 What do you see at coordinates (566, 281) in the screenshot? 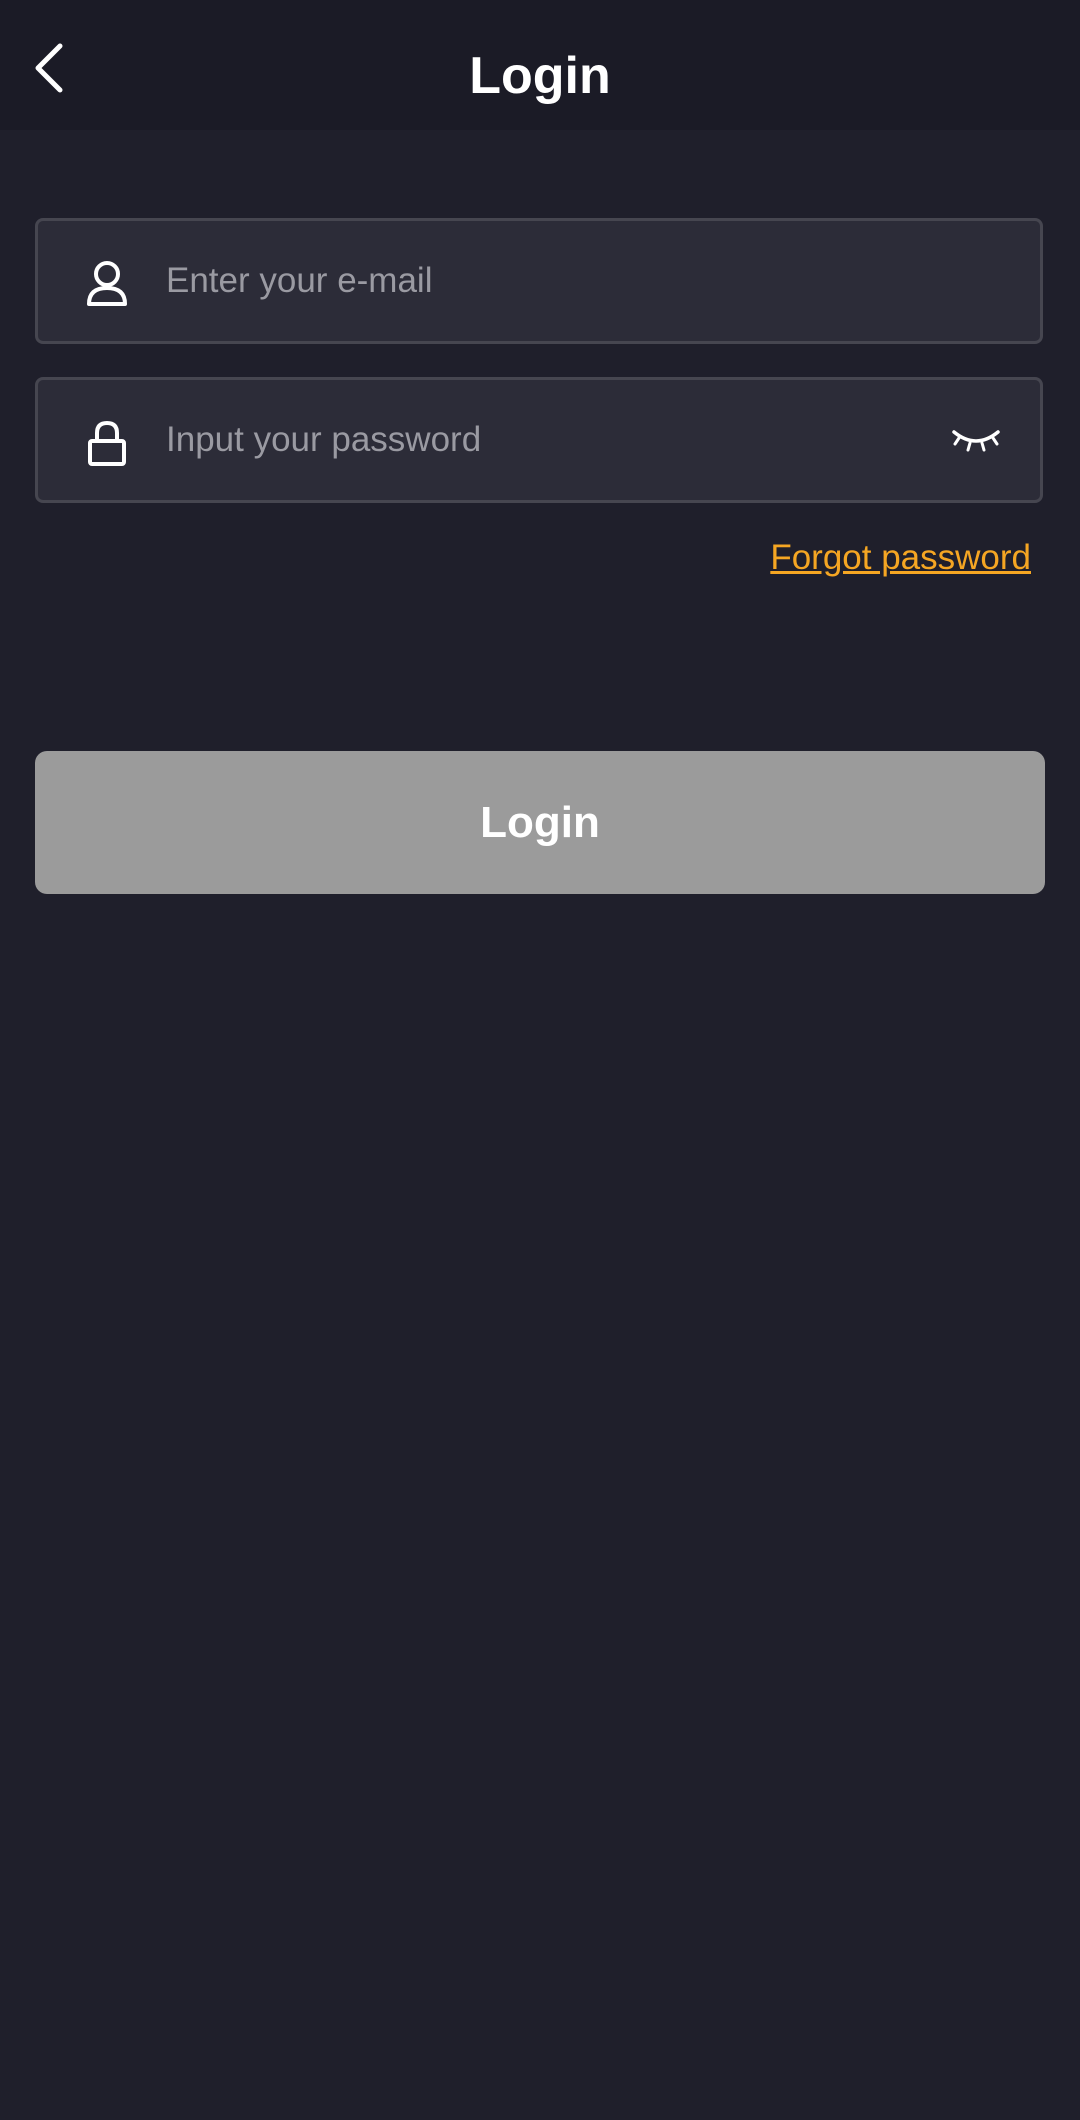
I see `email-input` at bounding box center [566, 281].